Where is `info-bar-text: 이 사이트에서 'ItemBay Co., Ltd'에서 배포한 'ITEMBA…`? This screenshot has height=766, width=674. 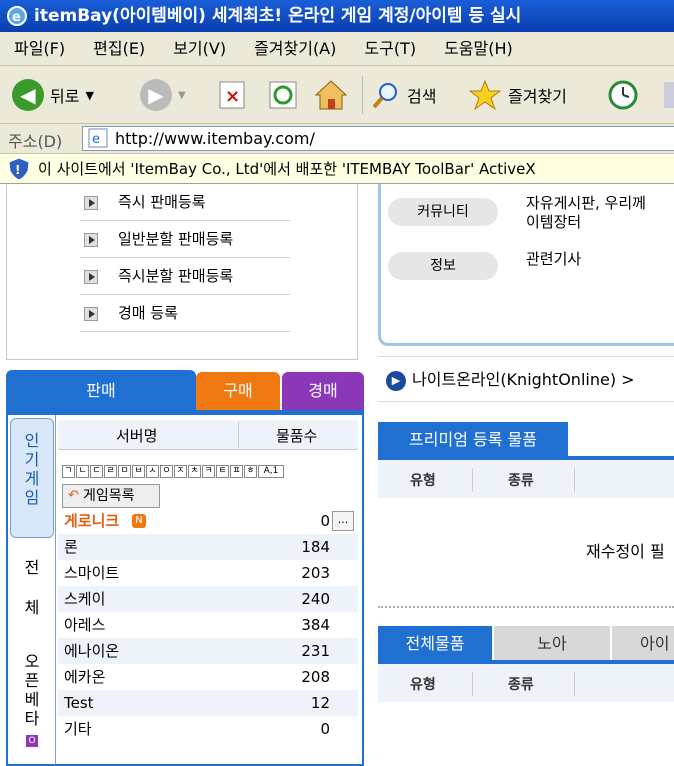
info-bar-text: 이 사이트에서 'ItemBay Co., Ltd'에서 배포한 'ITEMBA… is located at coordinates (287, 169).